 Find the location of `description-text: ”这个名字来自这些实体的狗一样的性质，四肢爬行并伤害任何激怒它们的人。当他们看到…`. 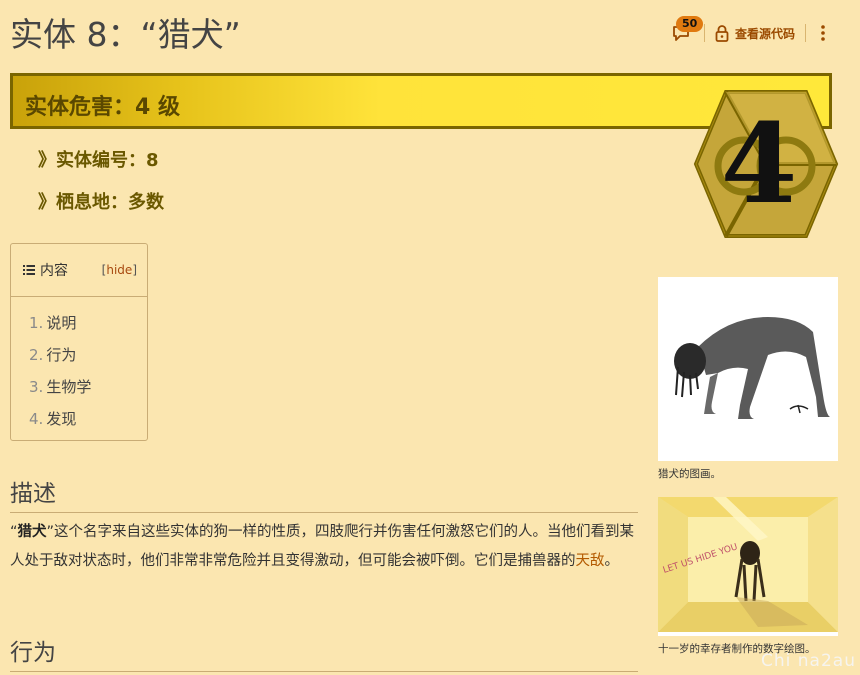

description-text: ”这个名字来自这些实体的狗一样的性质，四肢爬行并伤害任何激怒它们的人。当他们看到… is located at coordinates (322, 546).